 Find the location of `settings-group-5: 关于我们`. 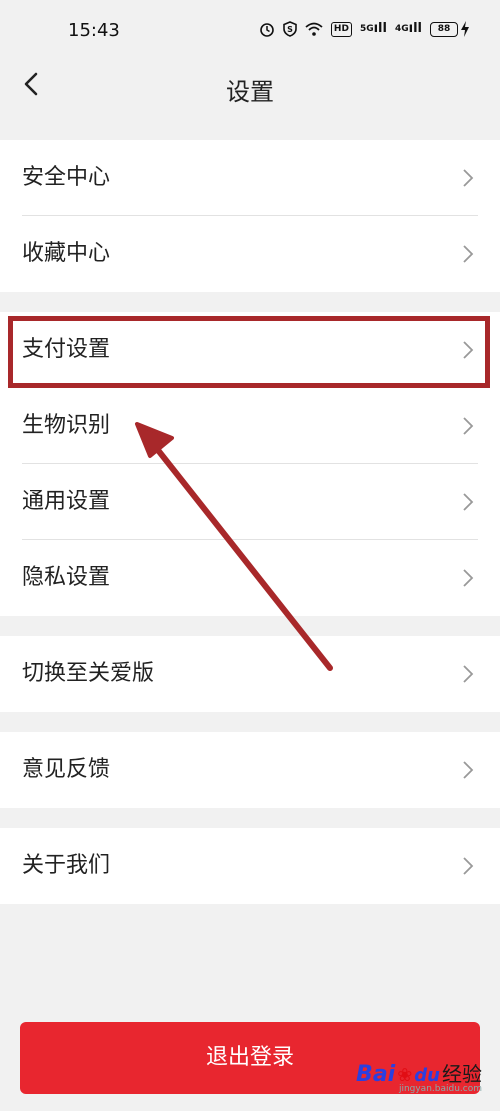

settings-group-5: 关于我们 is located at coordinates (250, 866).